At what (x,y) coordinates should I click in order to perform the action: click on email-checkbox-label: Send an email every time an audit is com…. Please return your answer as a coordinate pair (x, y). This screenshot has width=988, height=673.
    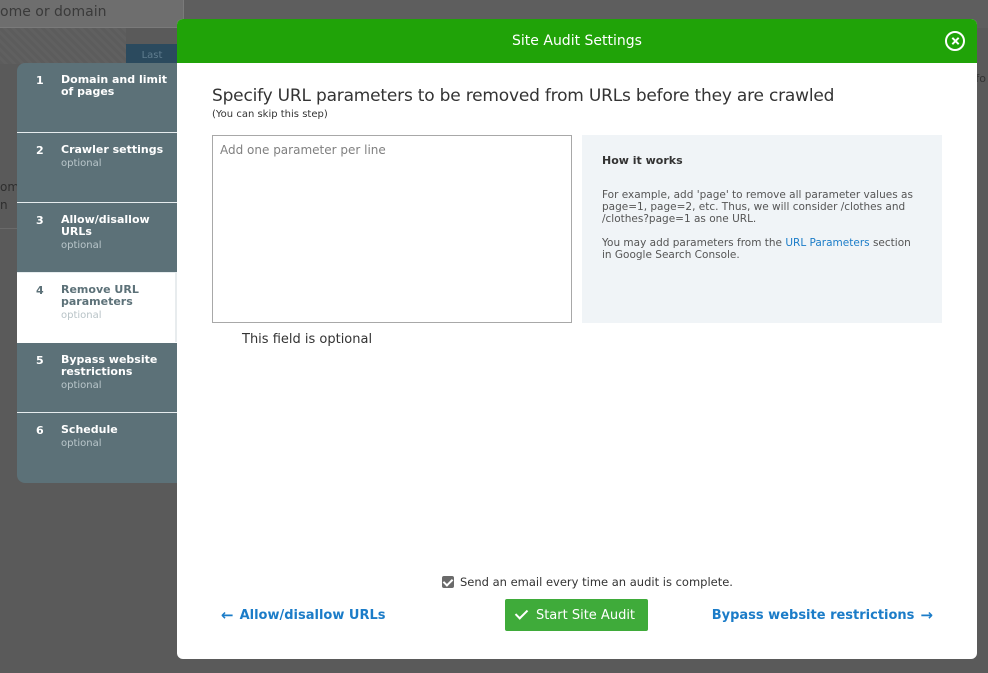
    Looking at the image, I should click on (596, 582).